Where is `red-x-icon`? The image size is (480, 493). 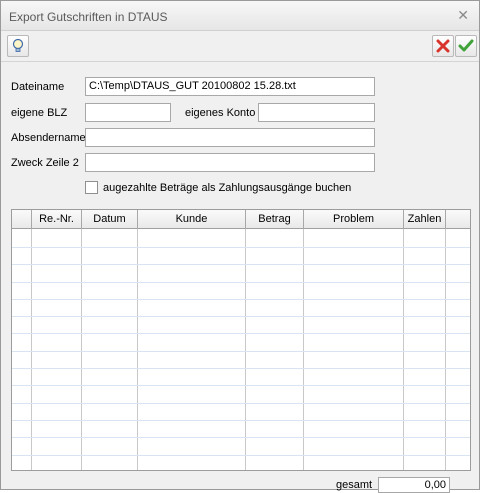 red-x-icon is located at coordinates (443, 46).